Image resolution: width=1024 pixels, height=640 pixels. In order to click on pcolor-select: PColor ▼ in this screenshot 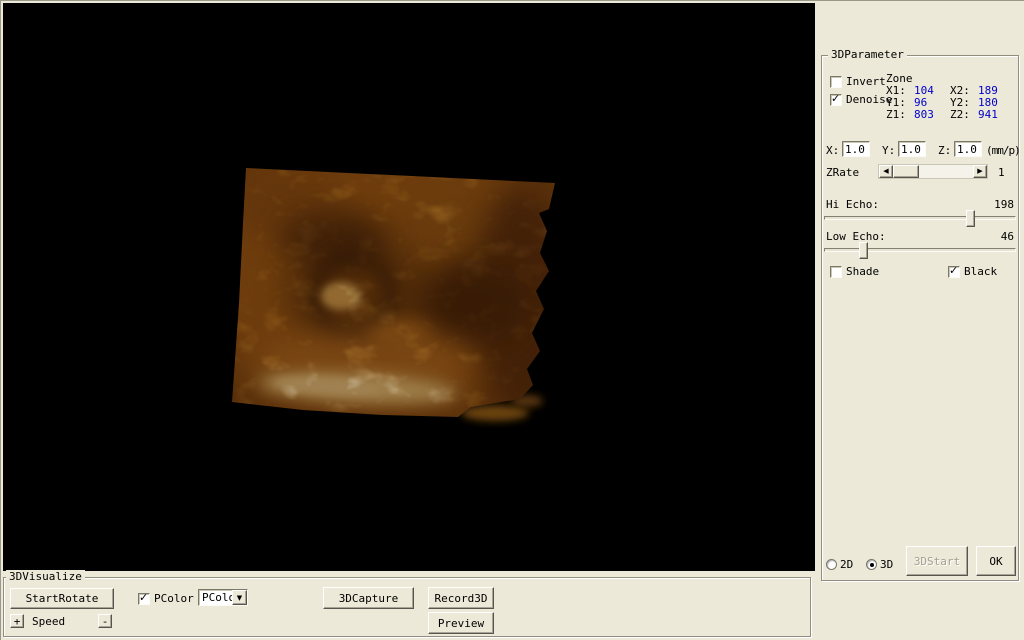, I will do `click(223, 597)`.